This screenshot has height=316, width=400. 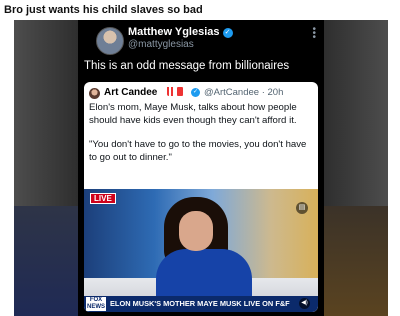 What do you see at coordinates (175, 92) in the screenshot?
I see `popcorn-drink-emoji` at bounding box center [175, 92].